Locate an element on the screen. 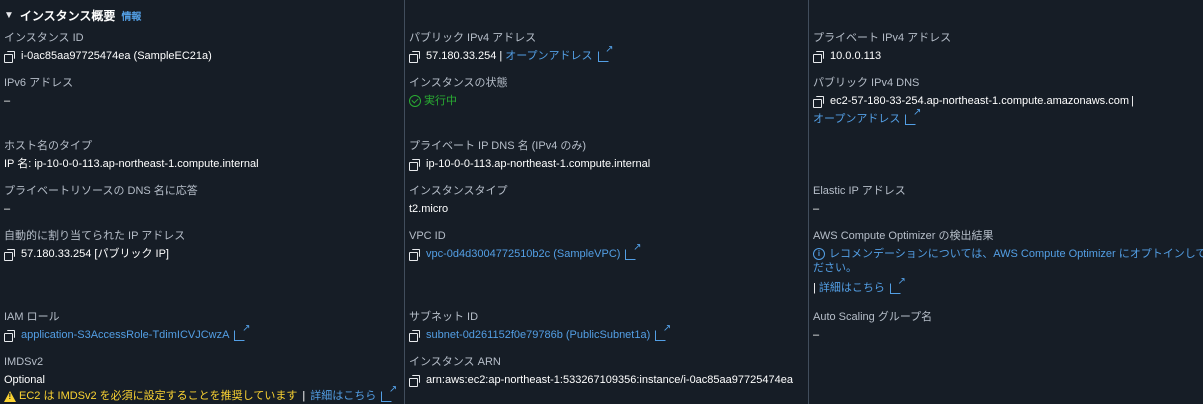 This screenshot has height=404, width=1203. instance-type-value: t2.micro is located at coordinates (429, 209).